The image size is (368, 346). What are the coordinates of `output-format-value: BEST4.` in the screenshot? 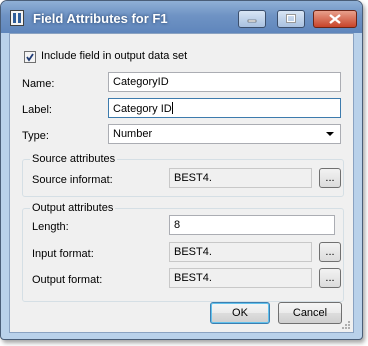 It's located at (193, 278).